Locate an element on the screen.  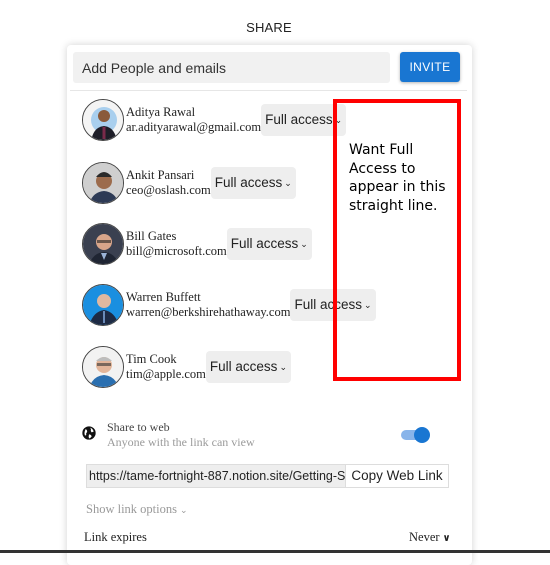
person-email: warren@berkshirehathaway.com is located at coordinates (208, 312).